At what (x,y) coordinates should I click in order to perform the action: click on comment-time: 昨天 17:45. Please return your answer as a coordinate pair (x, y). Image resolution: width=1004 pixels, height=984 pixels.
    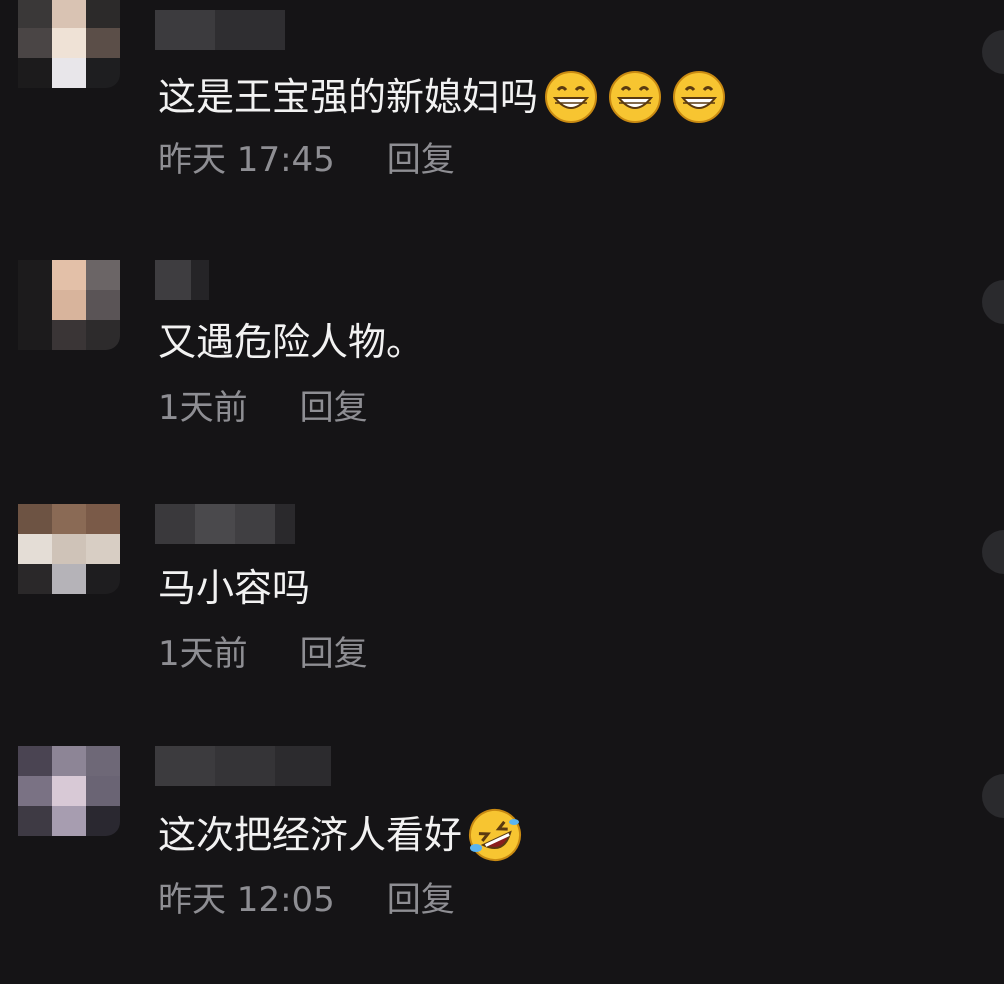
    Looking at the image, I should click on (246, 160).